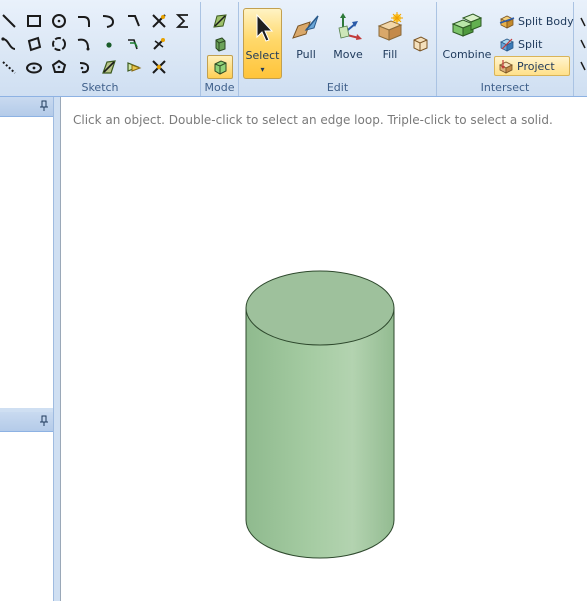 This screenshot has height=601, width=587. What do you see at coordinates (530, 44) in the screenshot?
I see `split-label: Split` at bounding box center [530, 44].